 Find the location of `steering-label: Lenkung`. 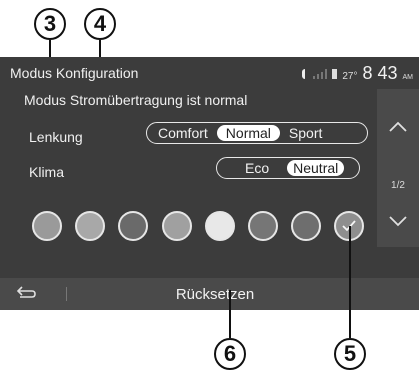

steering-label: Lenkung is located at coordinates (56, 137).